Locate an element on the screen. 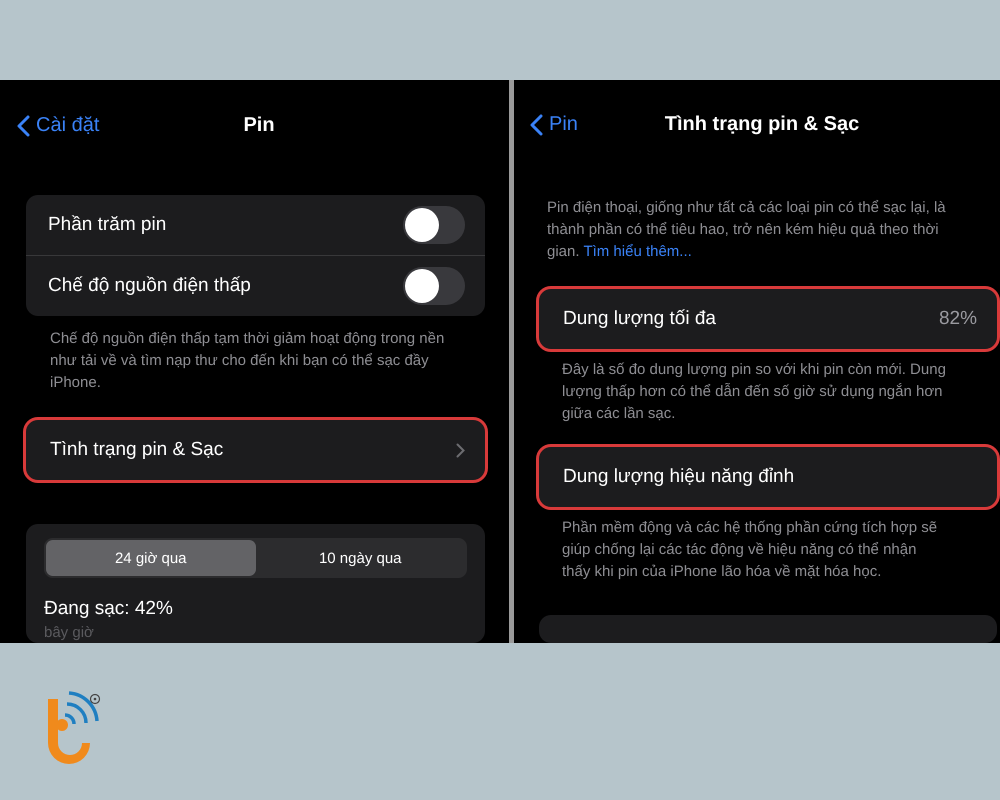 The width and height of the screenshot is (1000, 800). back-link: Pin is located at coordinates (554, 124).